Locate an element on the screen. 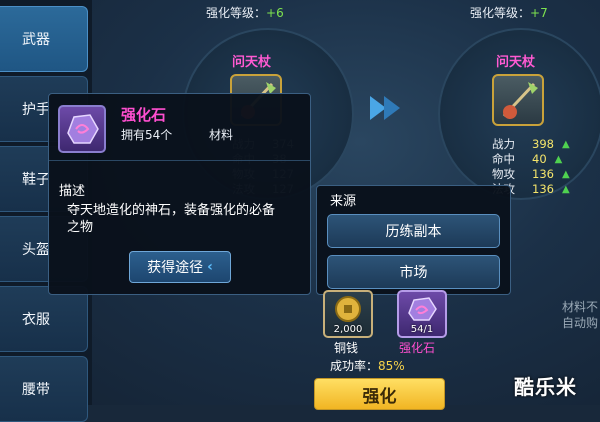 The image size is (600, 422). source-option-label: 历练副本 is located at coordinates (413, 232).